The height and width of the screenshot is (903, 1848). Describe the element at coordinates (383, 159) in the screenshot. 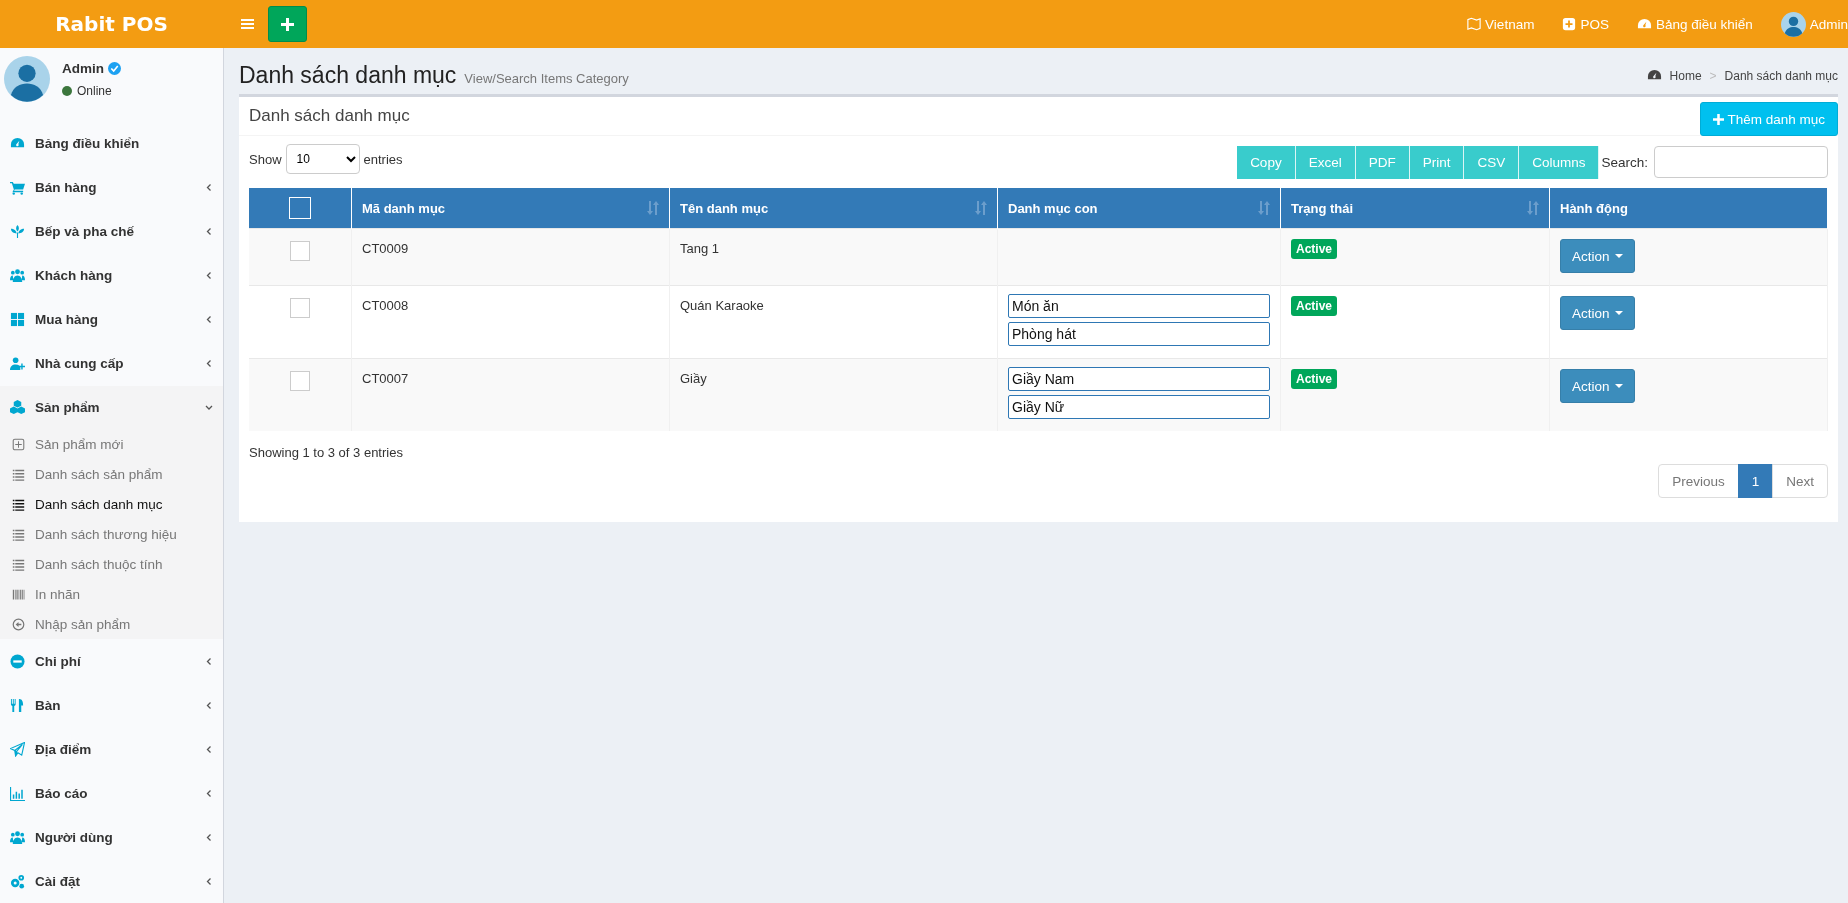

I see `entries-label: entries` at that location.